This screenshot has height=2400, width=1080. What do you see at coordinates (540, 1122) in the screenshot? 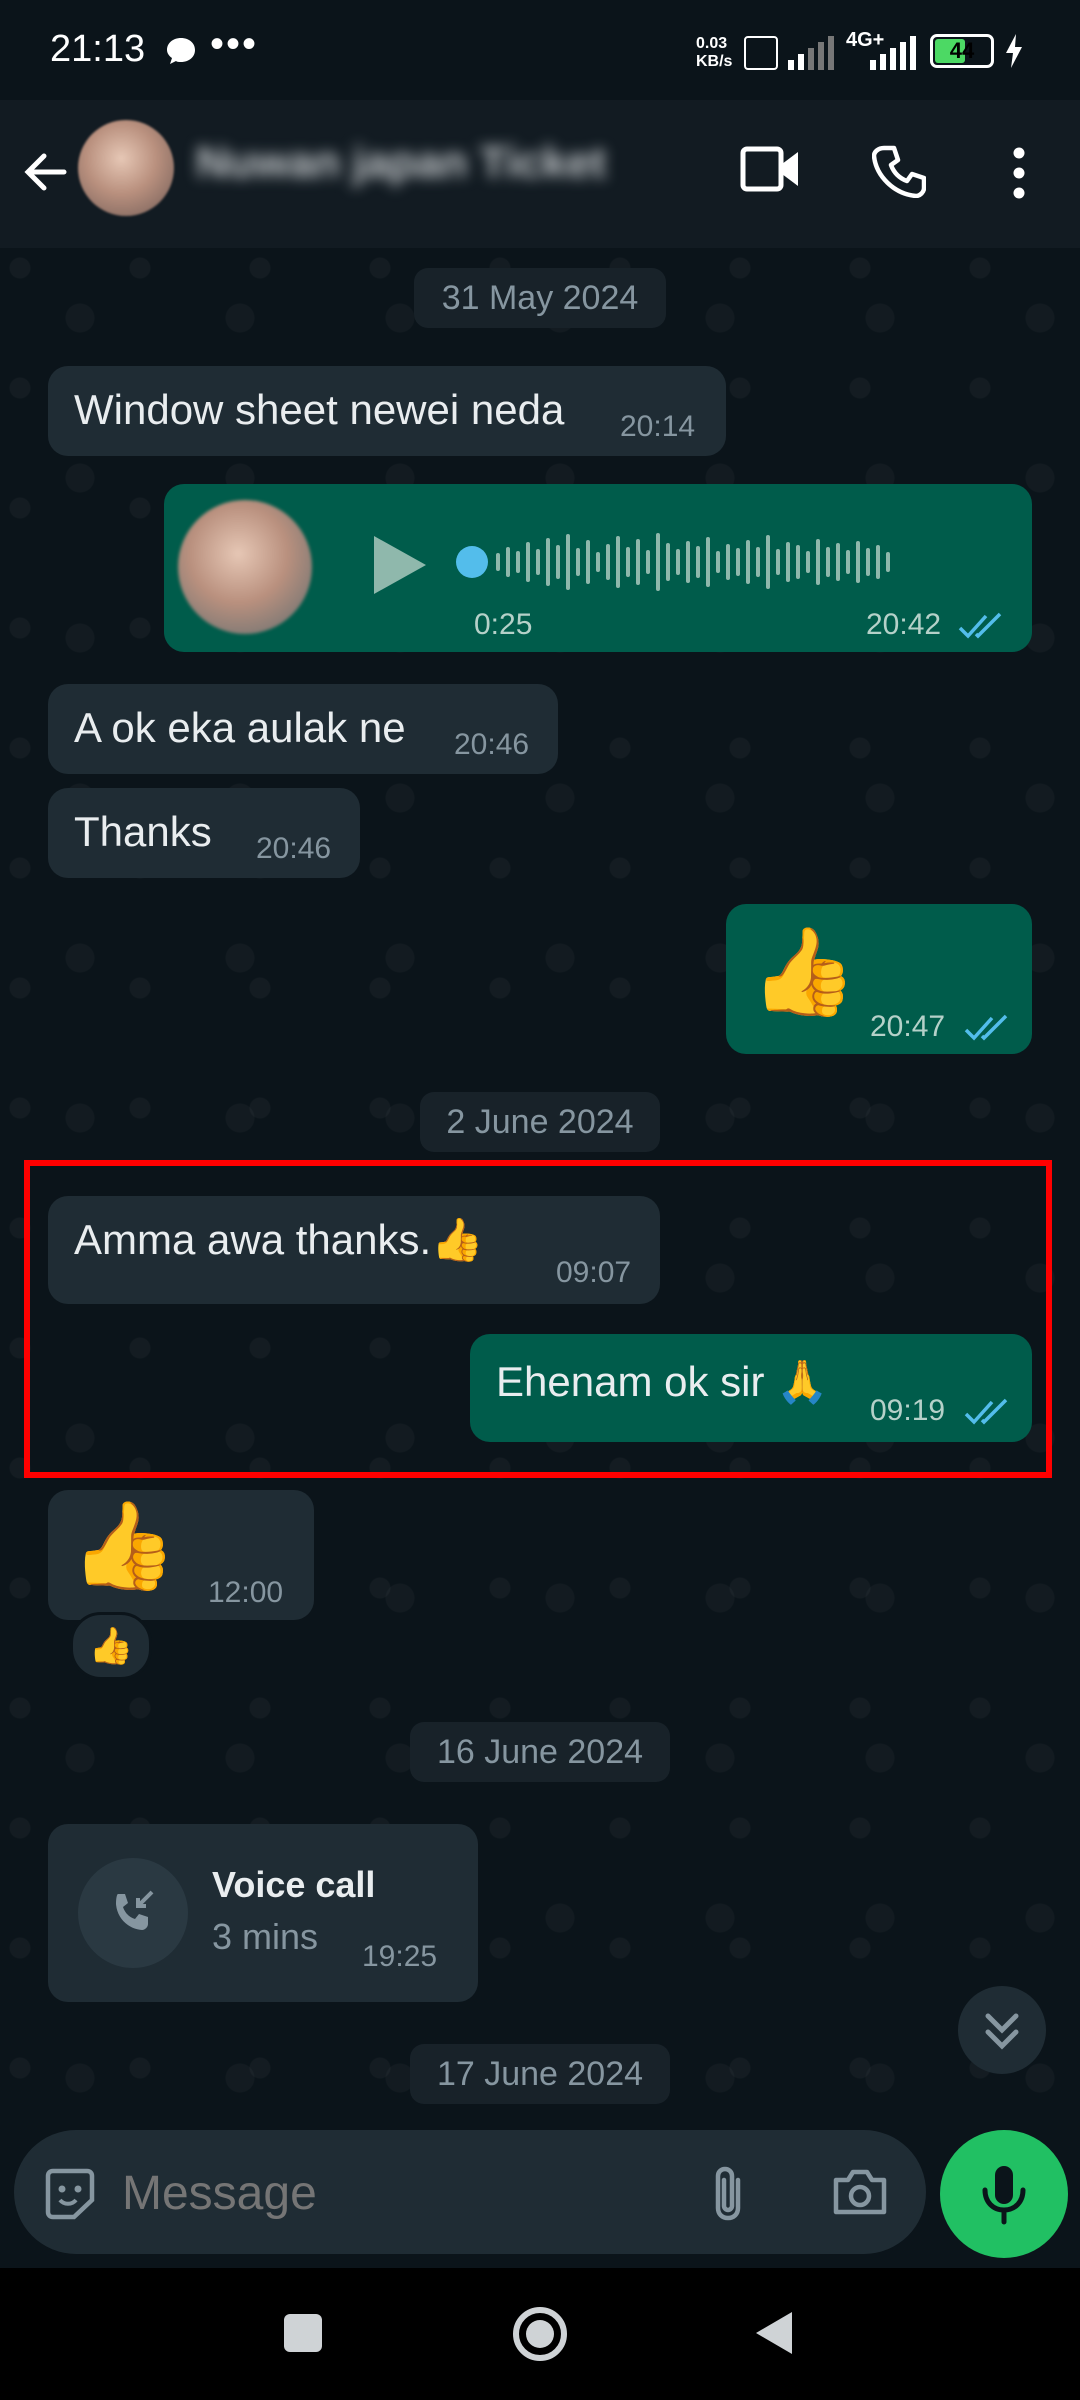
I see `date-chip: 2 June 2024` at bounding box center [540, 1122].